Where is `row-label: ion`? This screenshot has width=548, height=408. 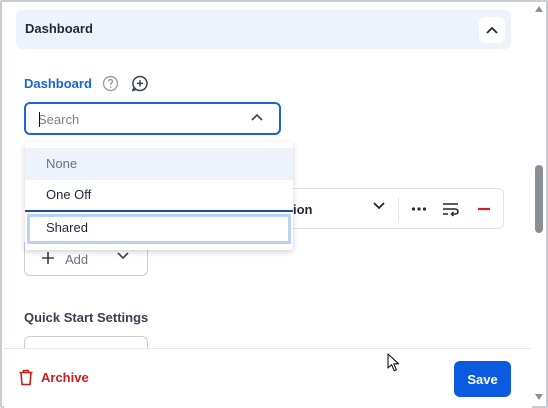 row-label: ion is located at coordinates (303, 209).